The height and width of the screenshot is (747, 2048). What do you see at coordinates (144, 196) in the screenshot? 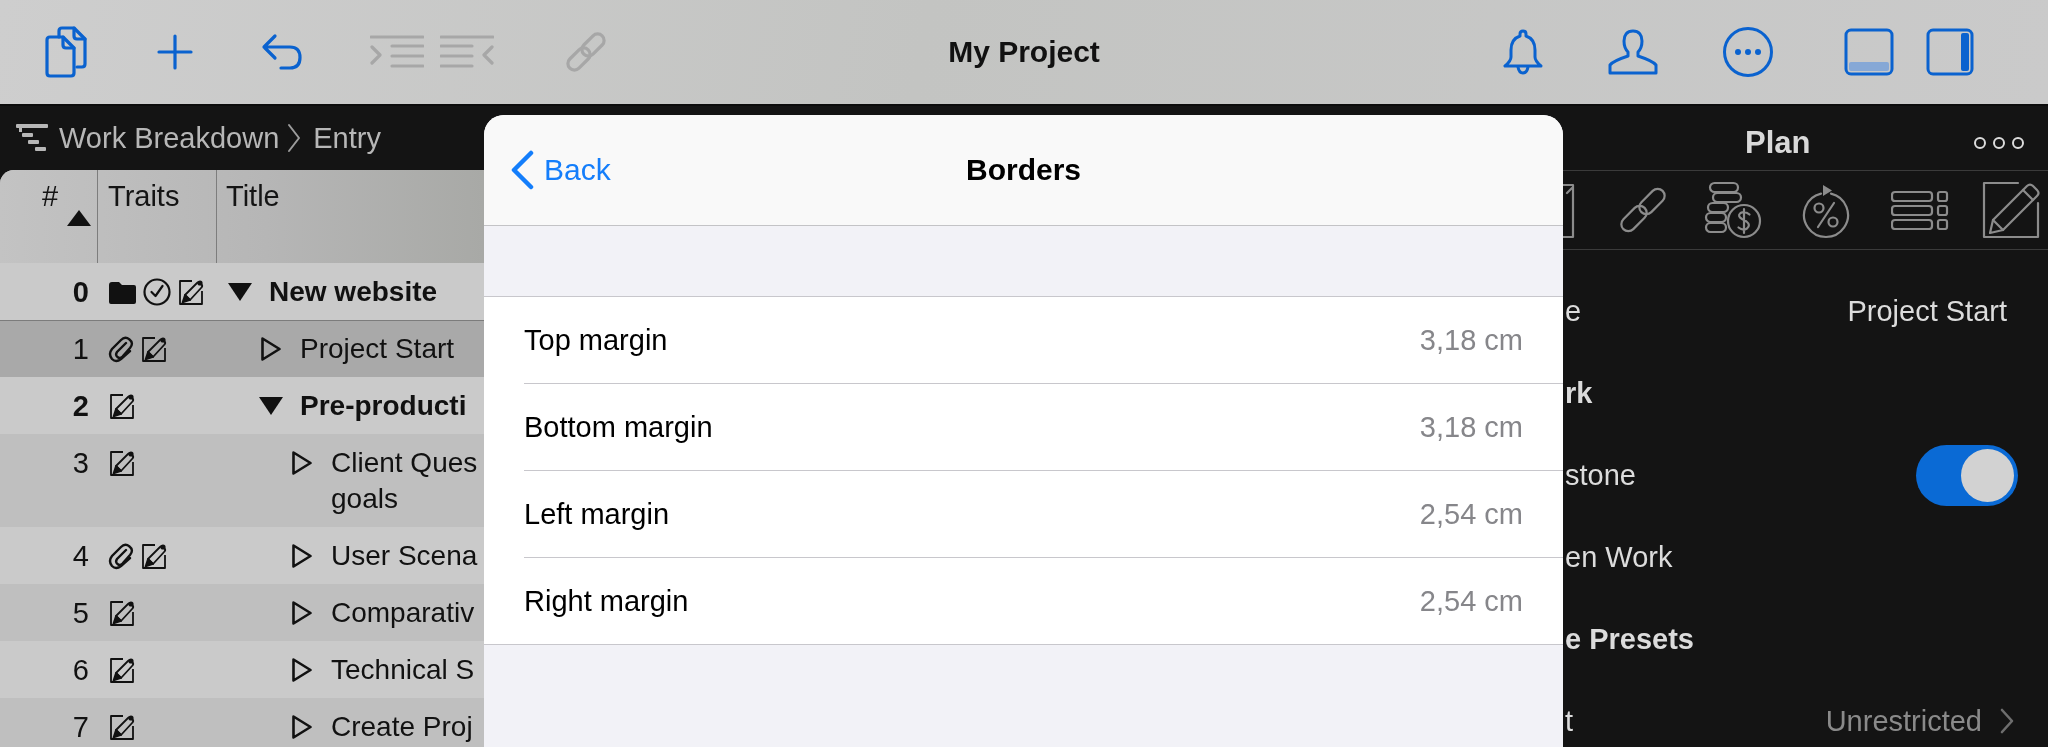
I see `column-header: Traits` at bounding box center [144, 196].